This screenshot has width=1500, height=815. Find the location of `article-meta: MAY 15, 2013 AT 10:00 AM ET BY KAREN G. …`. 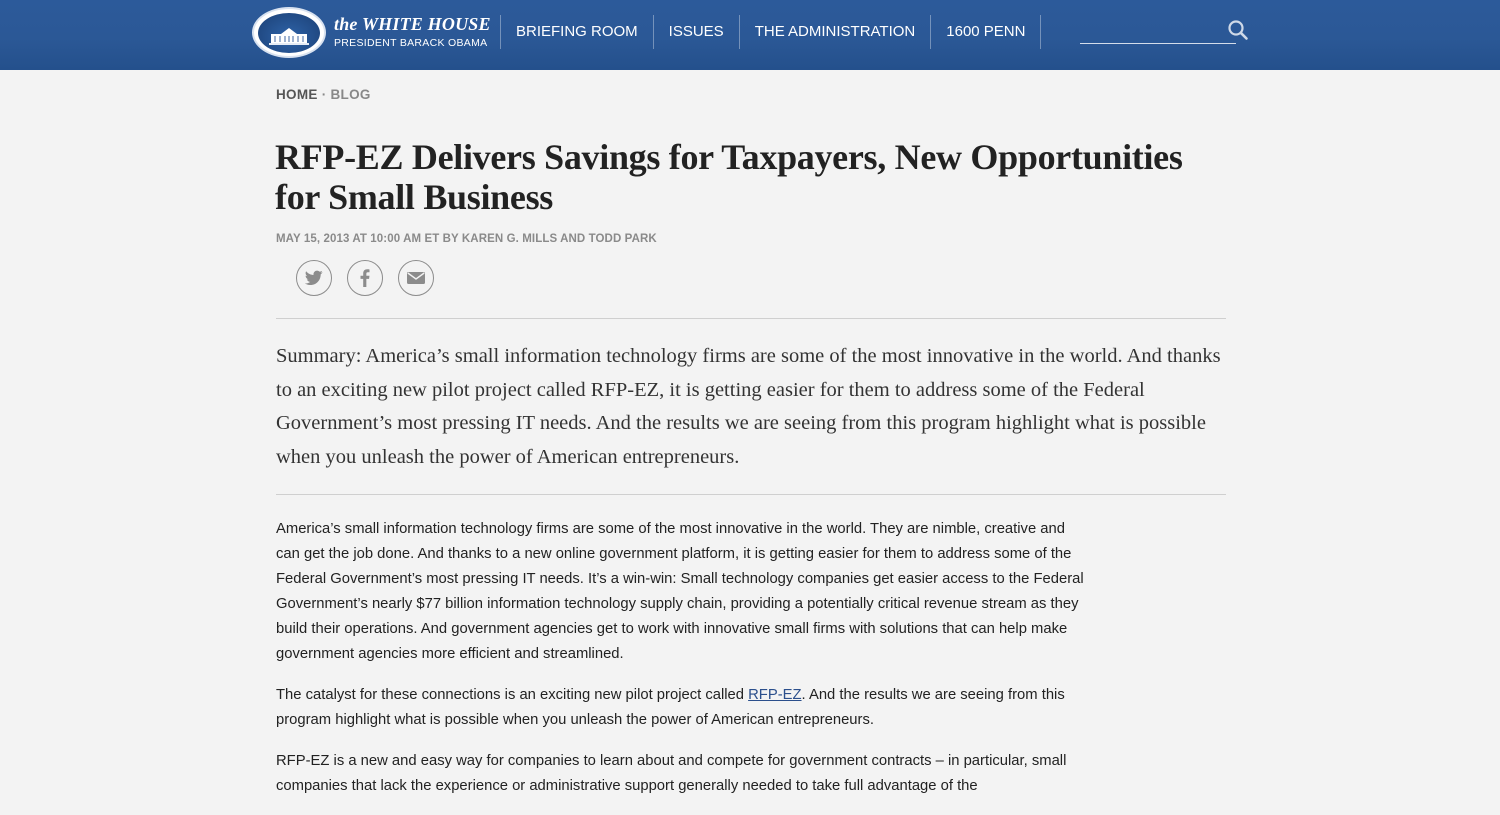

article-meta: MAY 15, 2013 AT 10:00 AM ET BY KAREN G. … is located at coordinates (466, 239).